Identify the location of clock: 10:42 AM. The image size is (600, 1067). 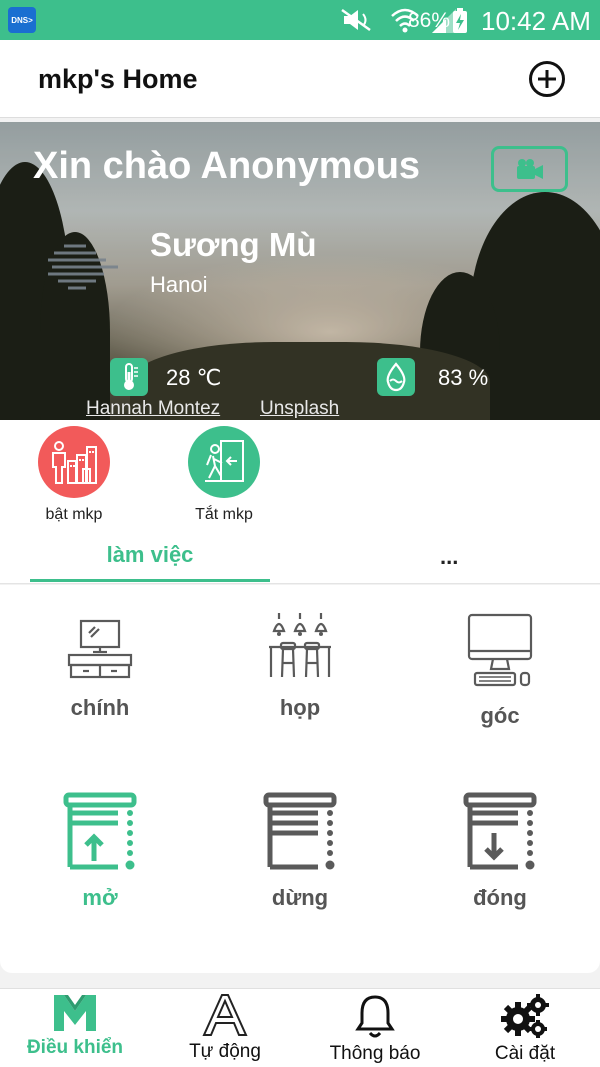
(536, 21).